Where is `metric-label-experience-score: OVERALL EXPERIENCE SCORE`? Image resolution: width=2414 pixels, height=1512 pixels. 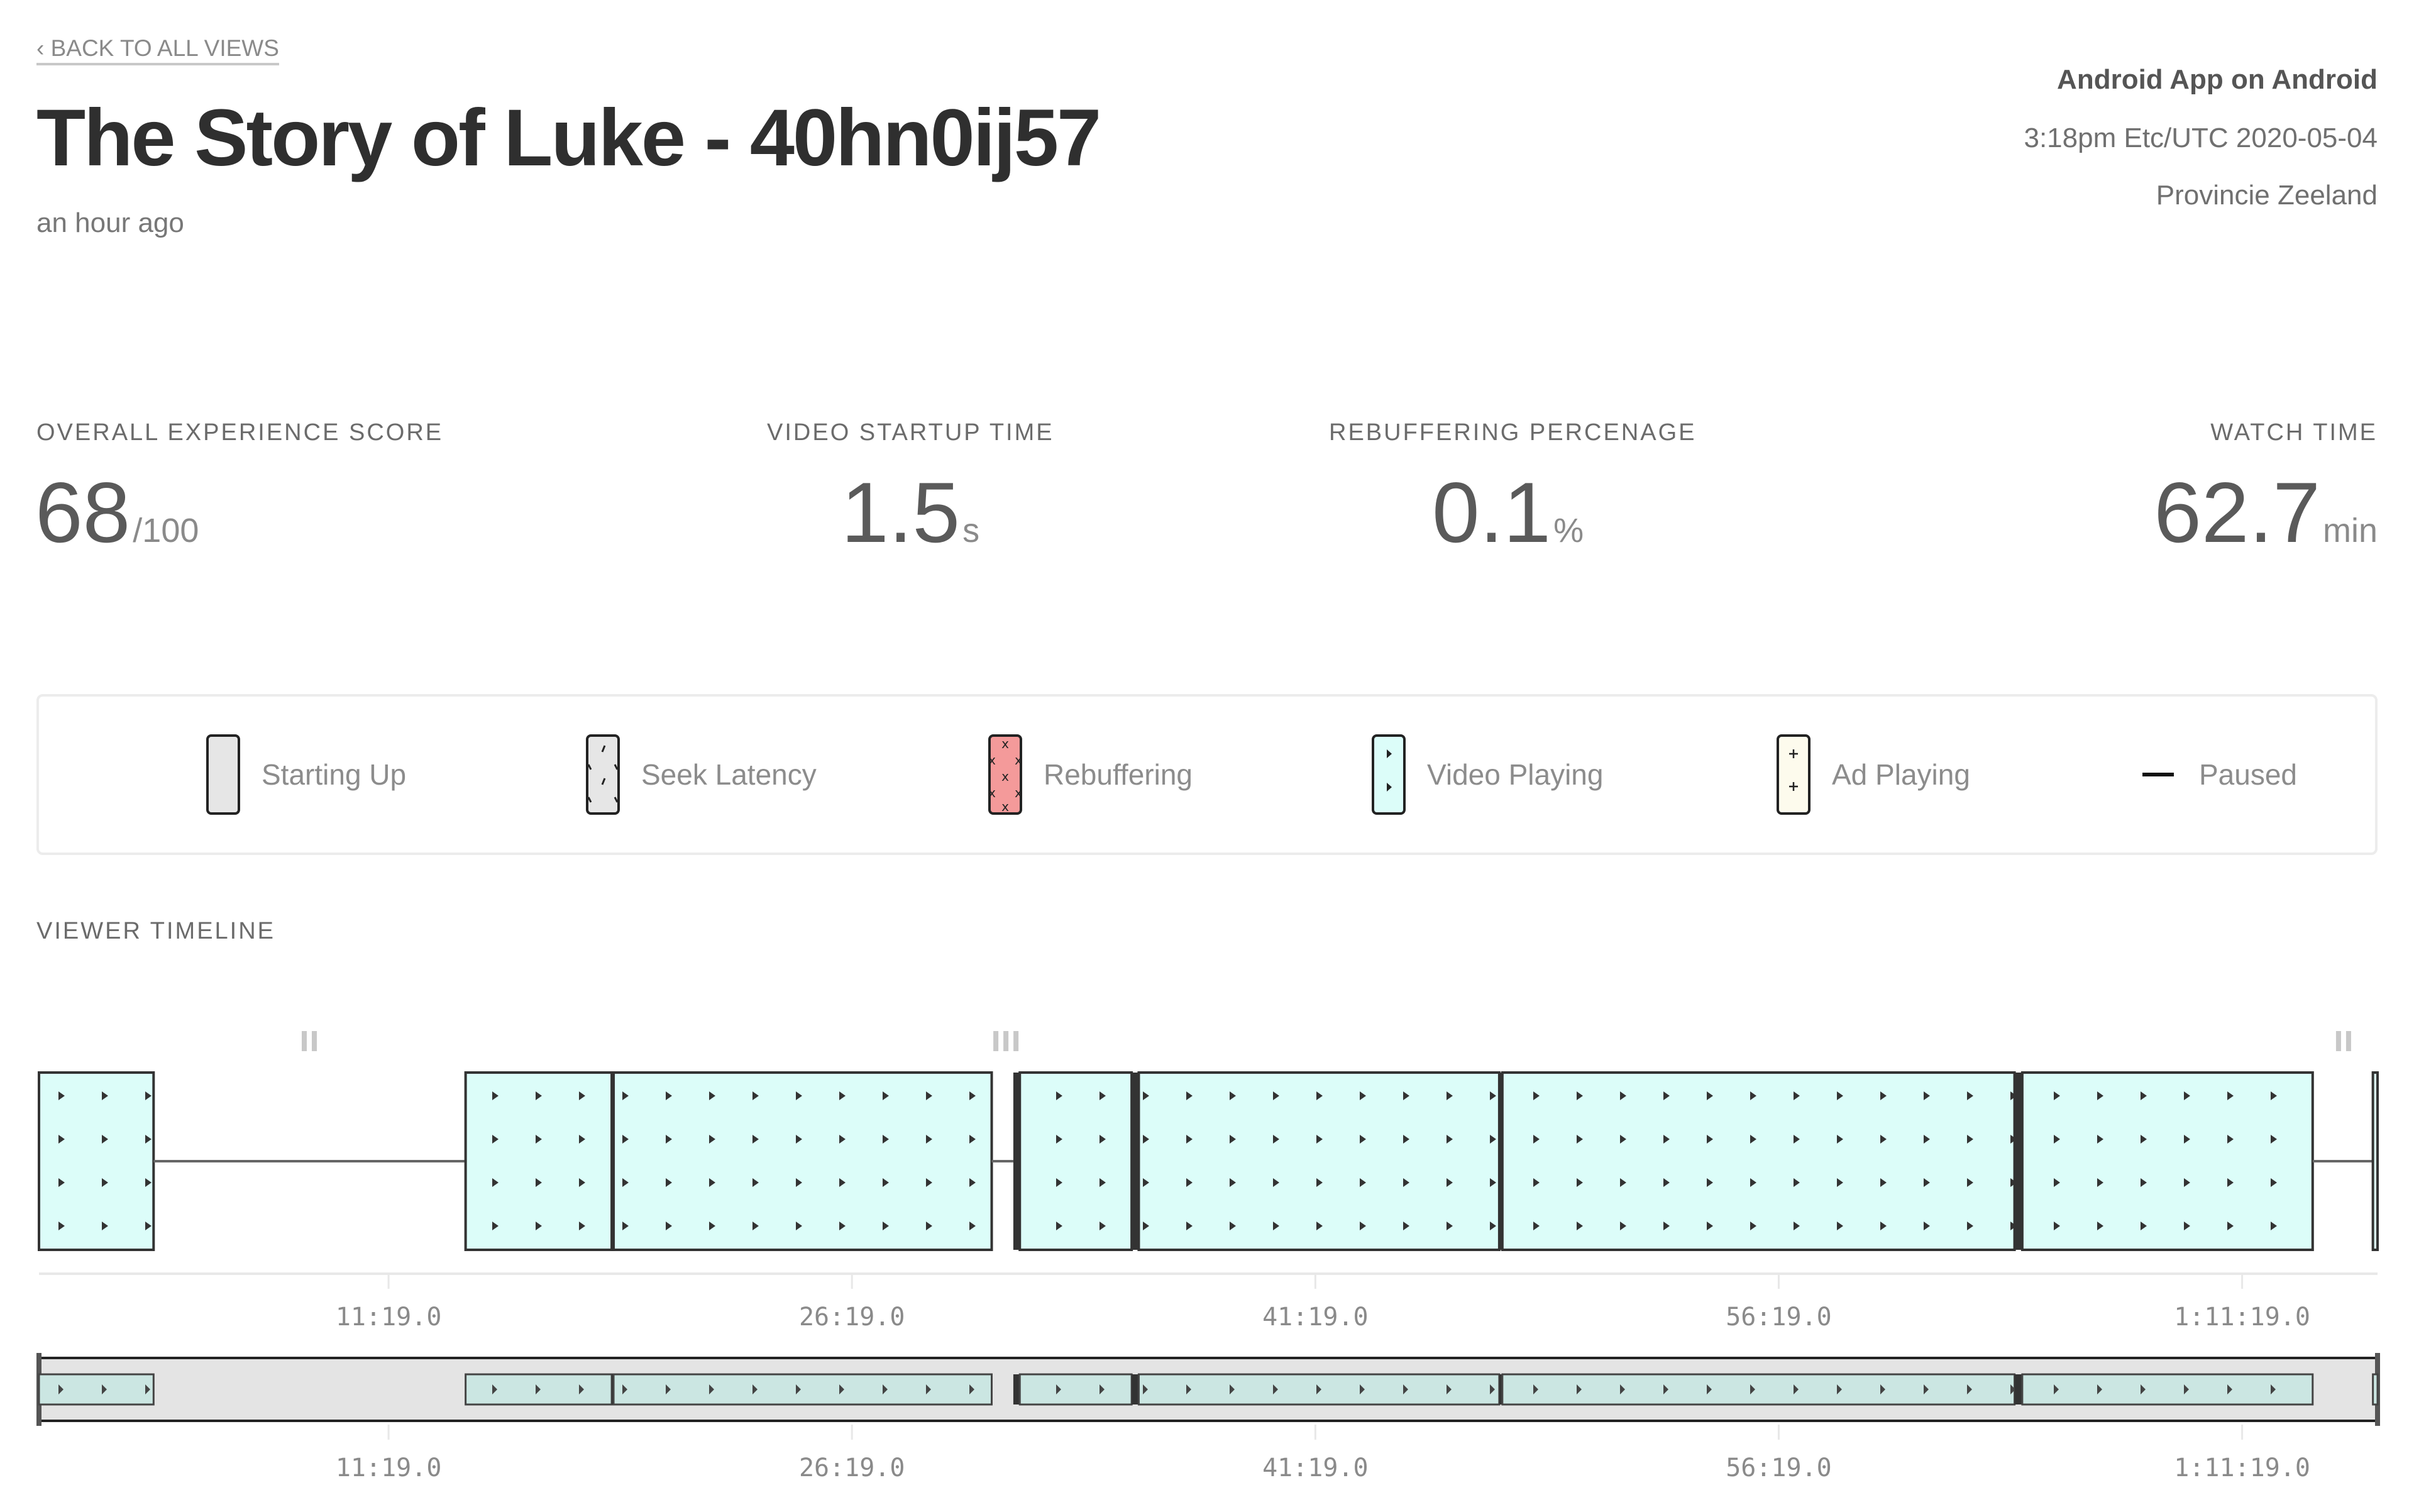
metric-label-experience-score: OVERALL EXPERIENCE SCORE is located at coordinates (240, 432).